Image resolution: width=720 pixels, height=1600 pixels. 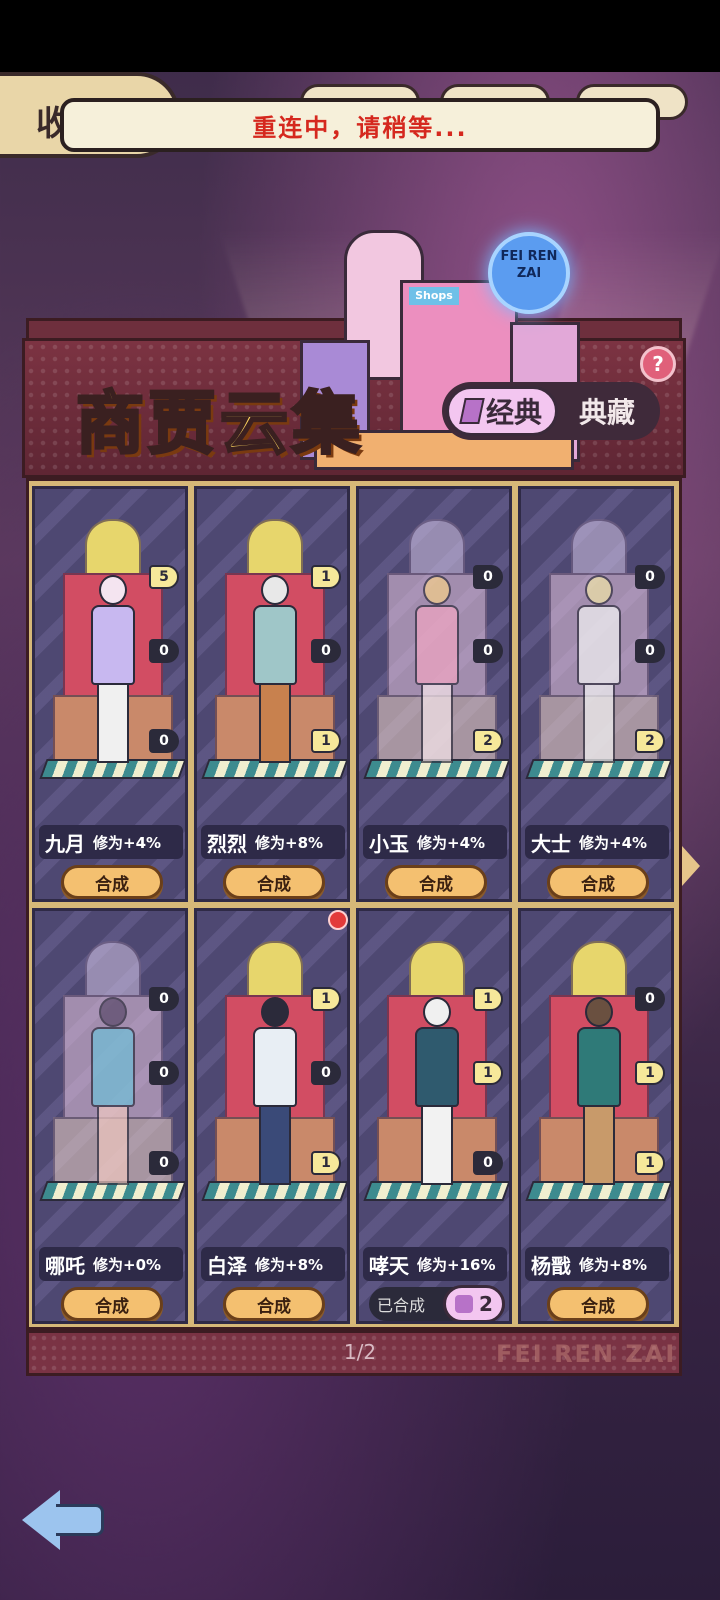 I want to click on back-arrow-icon, so click(x=41, y=1520).